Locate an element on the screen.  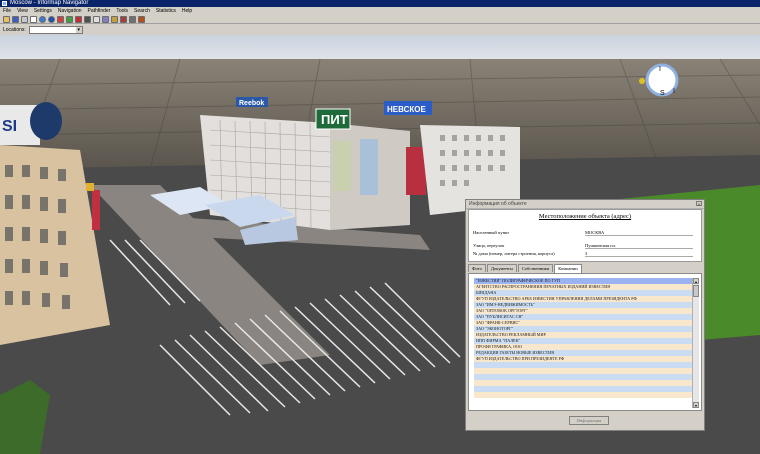
left-sign-globe is located at coordinates (46, 121).